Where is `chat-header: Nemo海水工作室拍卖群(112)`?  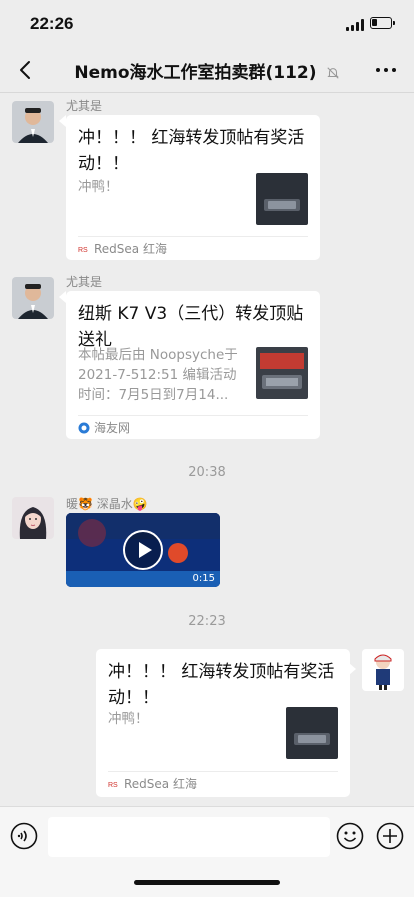 chat-header: Nemo海水工作室拍卖群(112) is located at coordinates (207, 70).